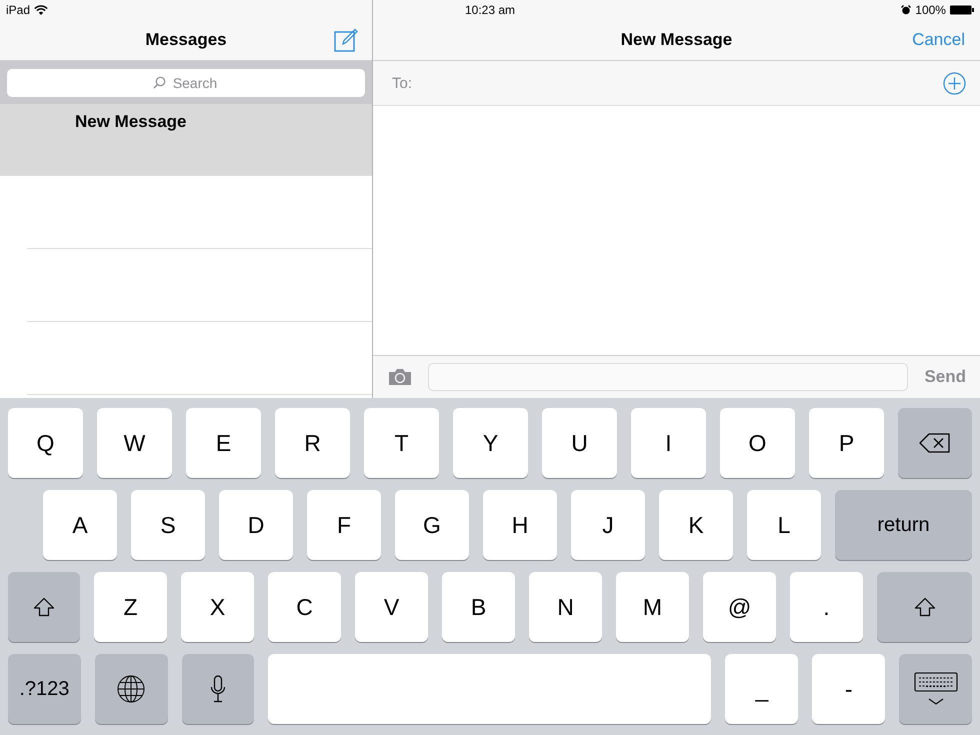  I want to click on key: D, so click(256, 525).